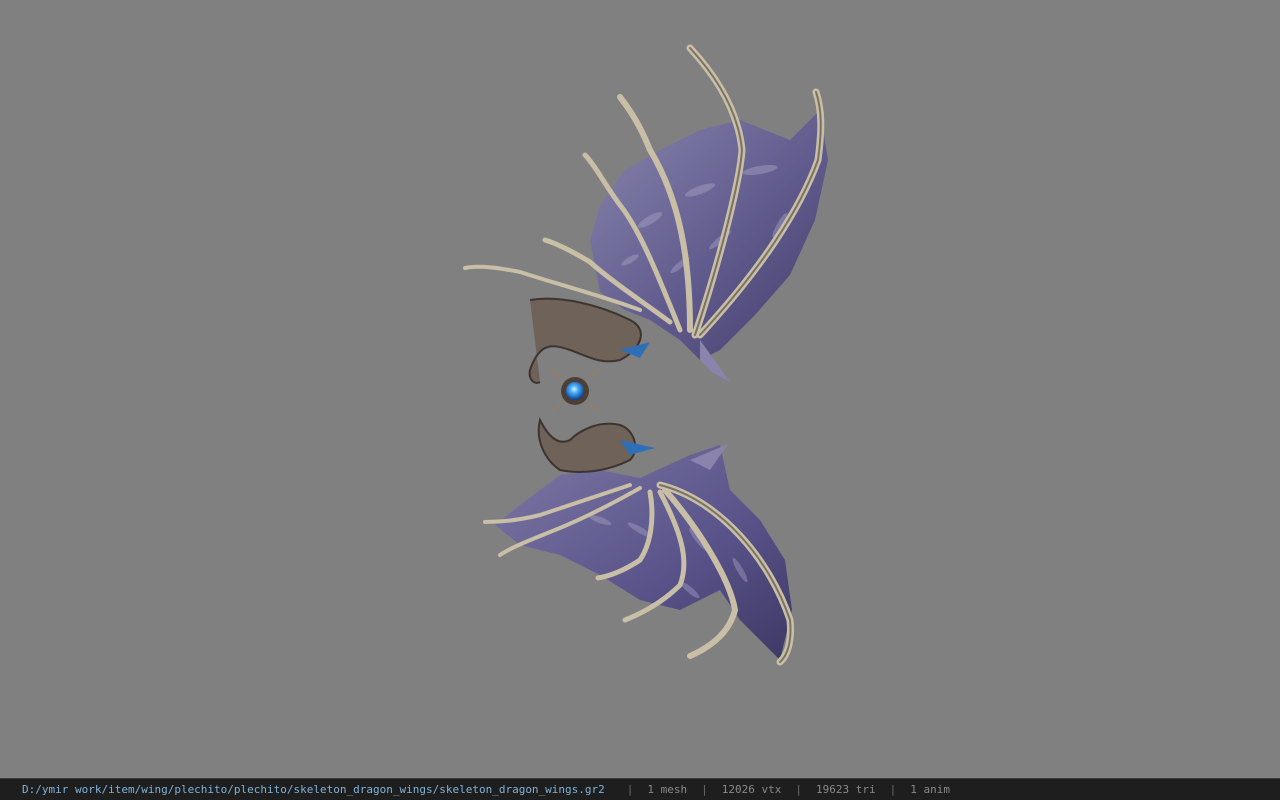 The image size is (1280, 800). Describe the element at coordinates (645, 214) in the screenshot. I see `upper-wing` at that location.